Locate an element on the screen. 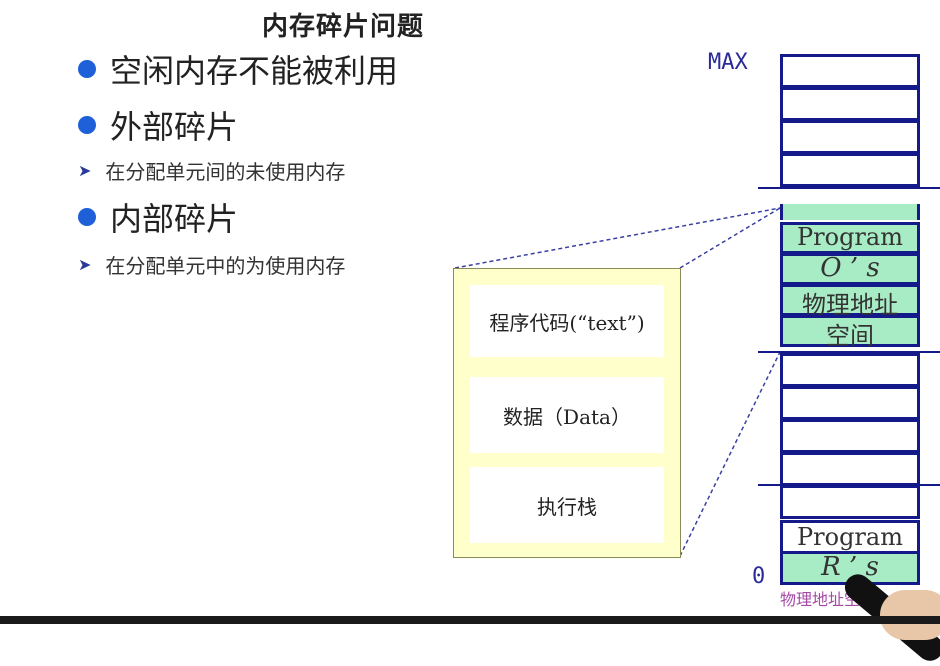 The width and height of the screenshot is (940, 666). os-os-block: O ’ s is located at coordinates (850, 269).